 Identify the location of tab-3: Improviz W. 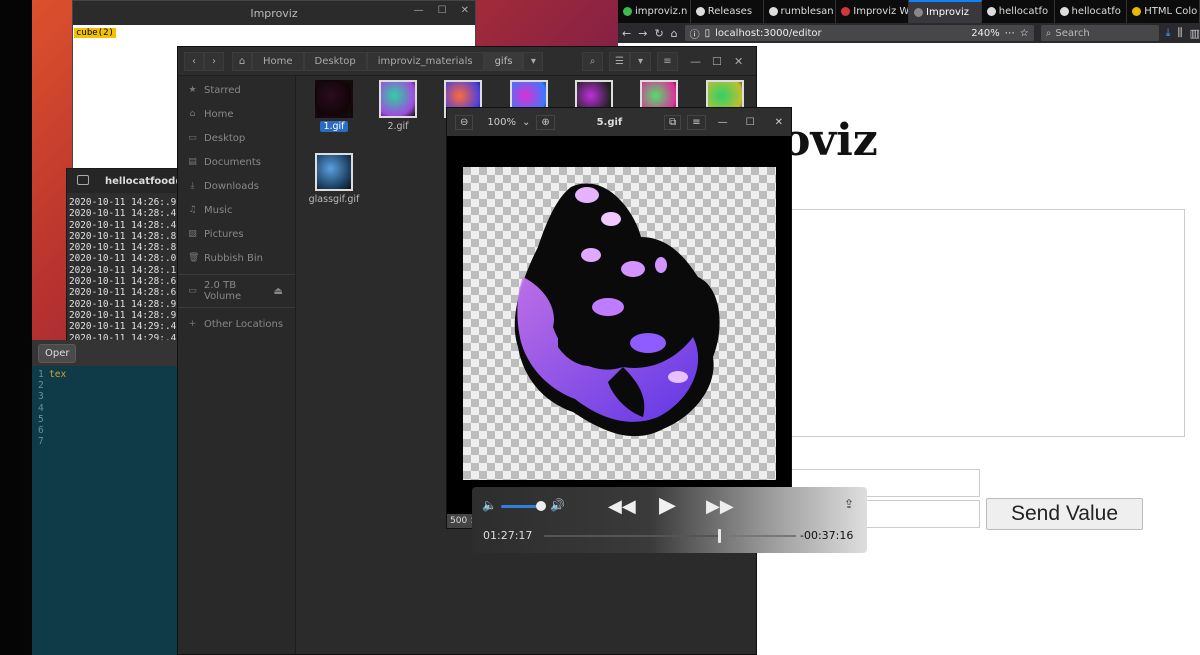
(872, 11).